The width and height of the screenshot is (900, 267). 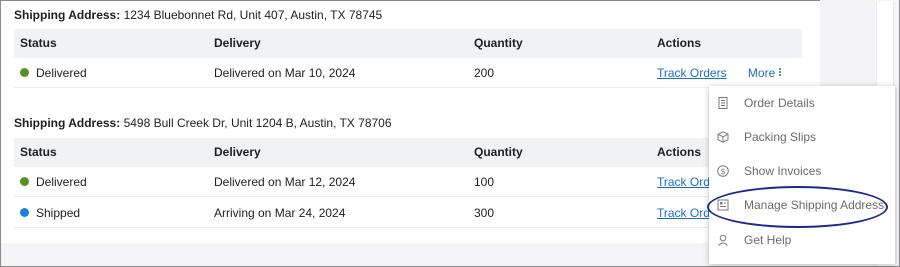 What do you see at coordinates (285, 73) in the screenshot?
I see `delivery-cell: Delivered on Mar 10, 2024` at bounding box center [285, 73].